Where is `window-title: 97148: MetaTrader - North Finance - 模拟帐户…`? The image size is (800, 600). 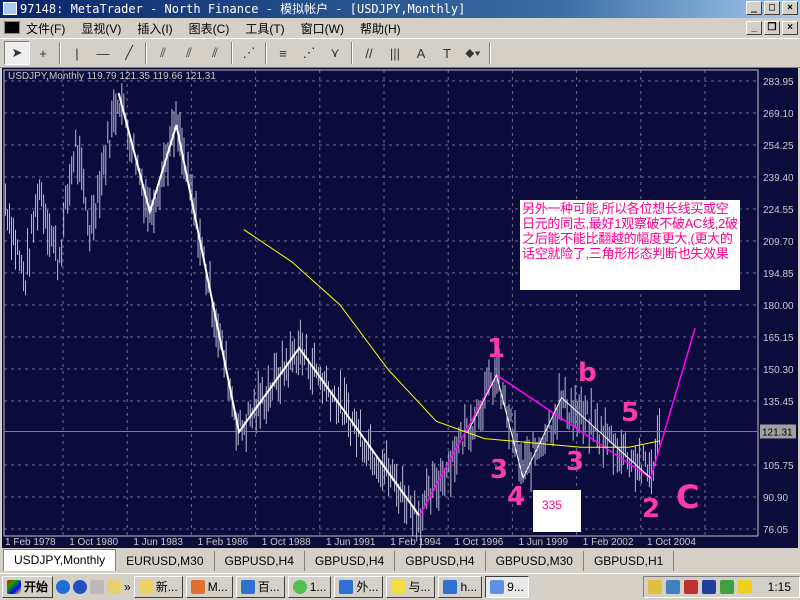 window-title: 97148: MetaTrader - North Finance - 模拟帐户… is located at coordinates (243, 9).